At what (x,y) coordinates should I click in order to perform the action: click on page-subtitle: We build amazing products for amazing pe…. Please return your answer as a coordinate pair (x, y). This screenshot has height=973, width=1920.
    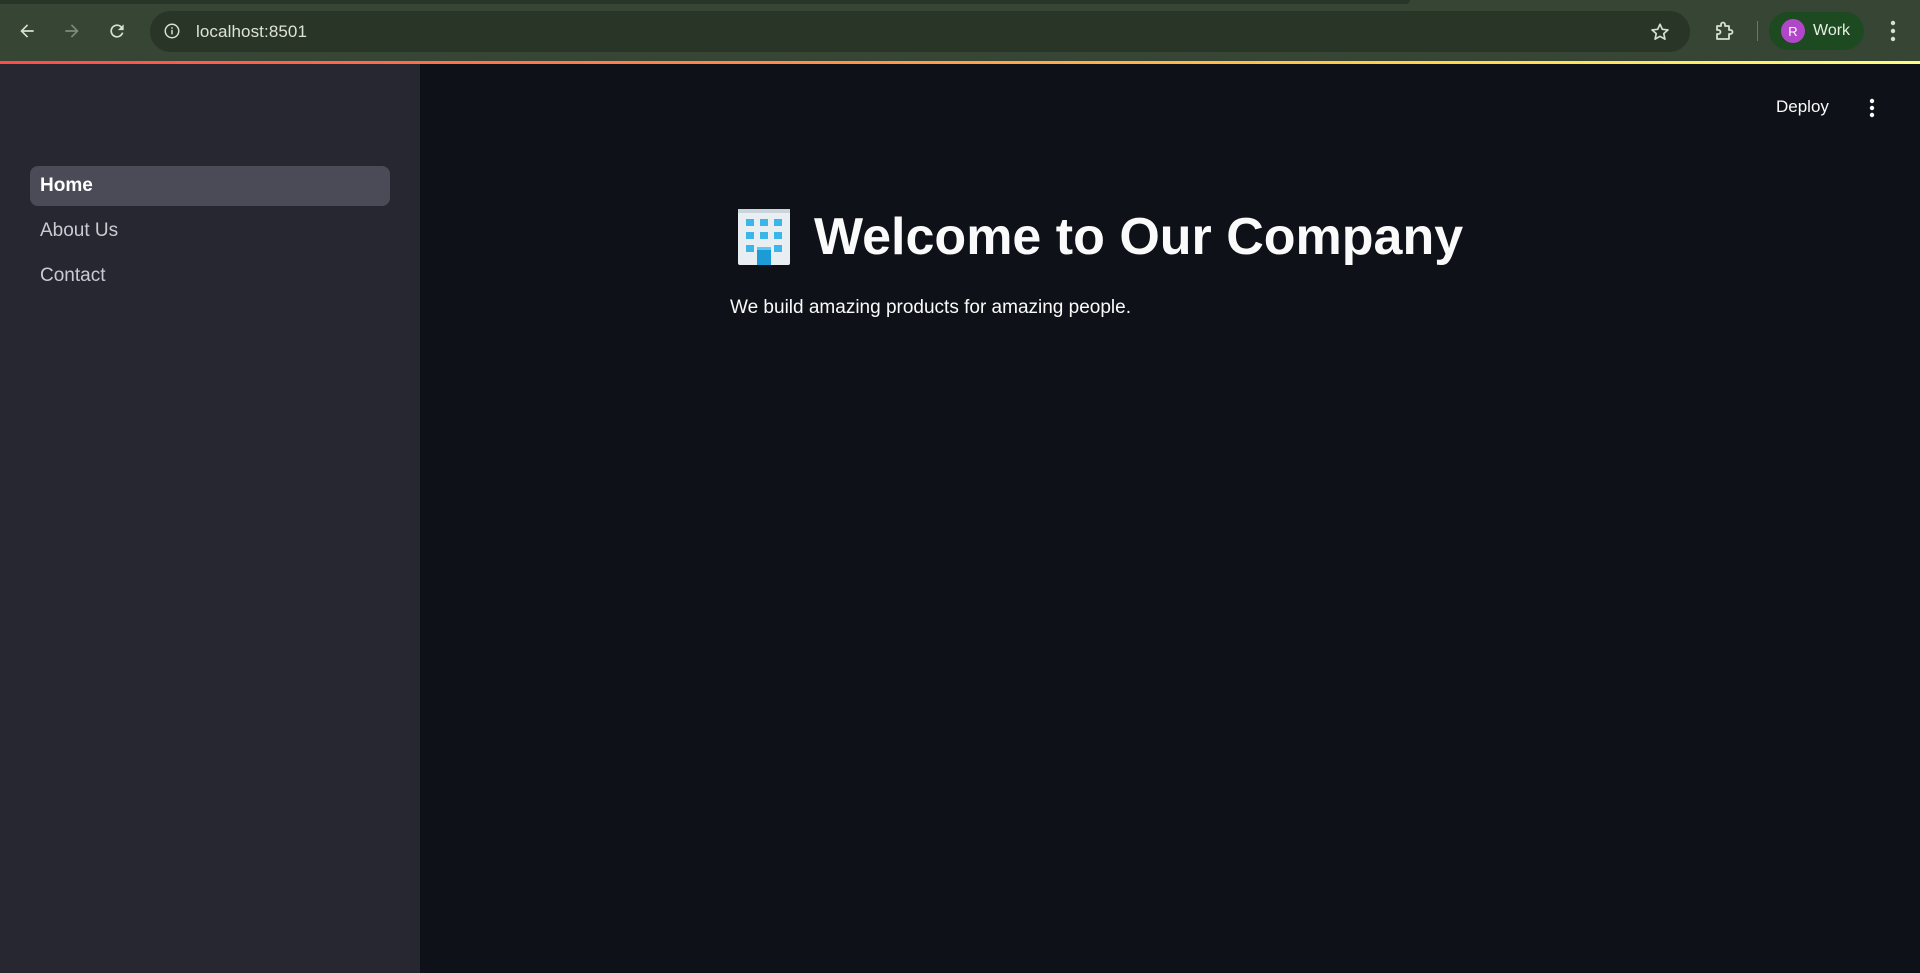
    Looking at the image, I should click on (930, 307).